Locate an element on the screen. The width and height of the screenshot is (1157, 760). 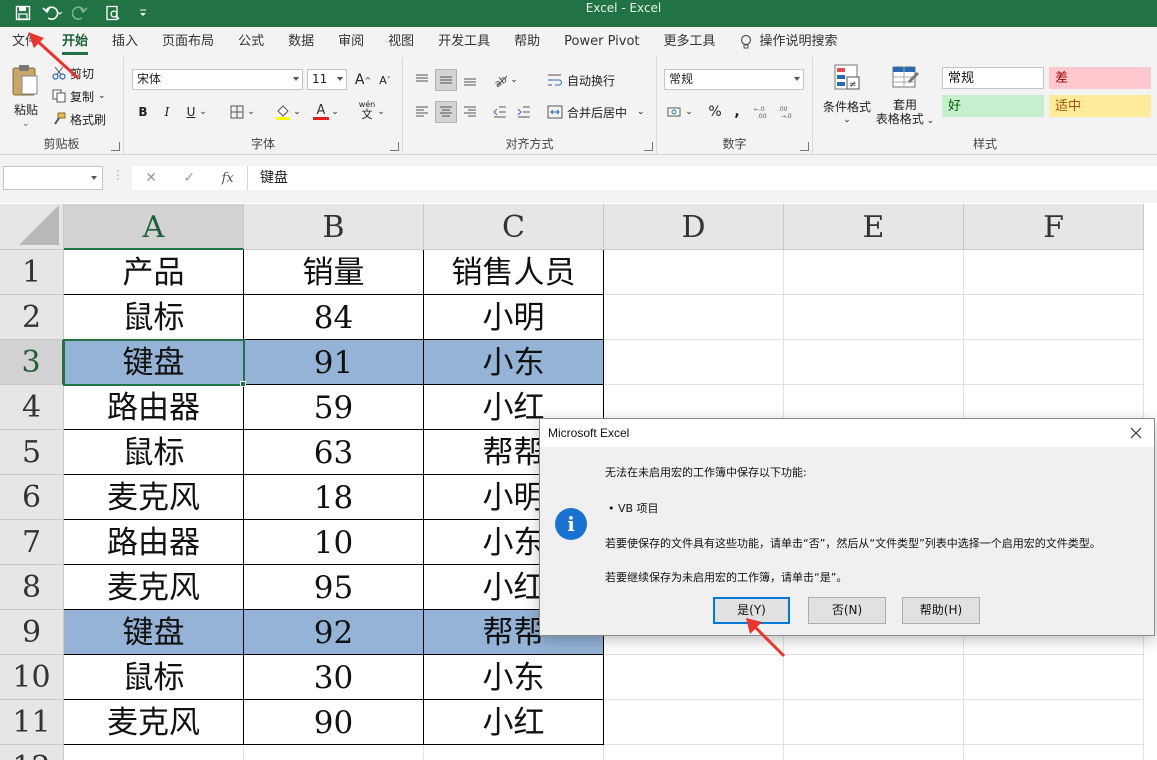
align-left-icon is located at coordinates (422, 112).